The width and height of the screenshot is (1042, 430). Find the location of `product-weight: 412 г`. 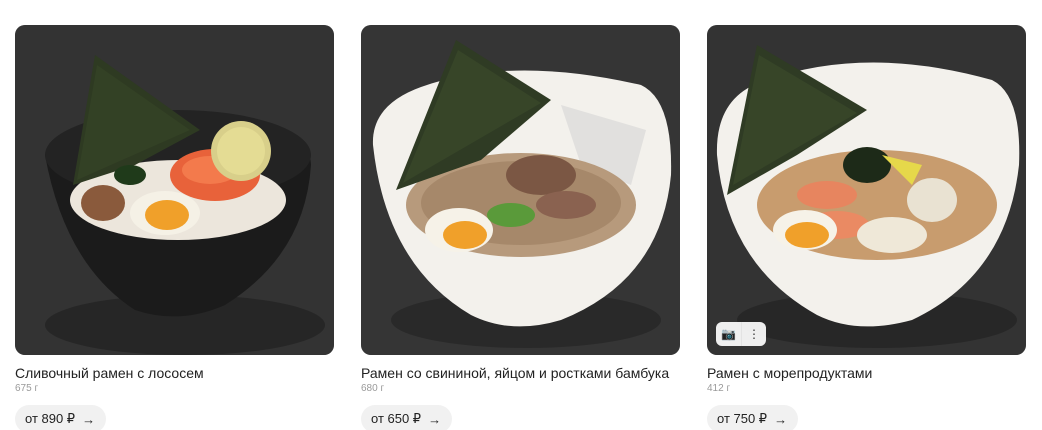

product-weight: 412 г is located at coordinates (719, 388).